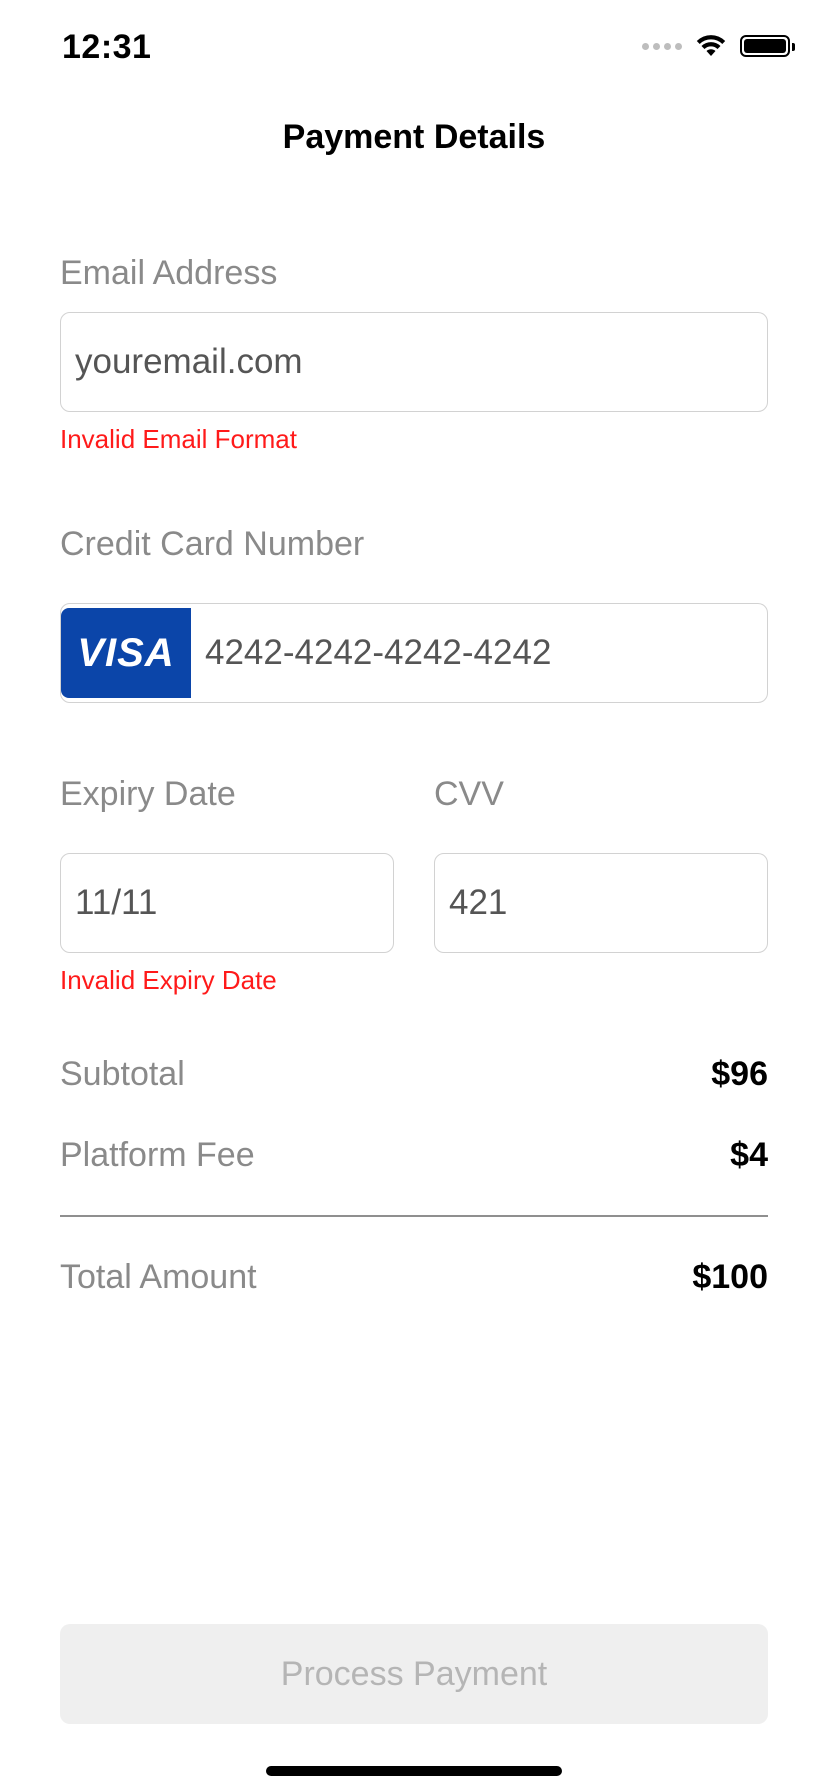 This screenshot has height=1792, width=828. What do you see at coordinates (469, 794) in the screenshot?
I see `cvv-label: CVV` at bounding box center [469, 794].